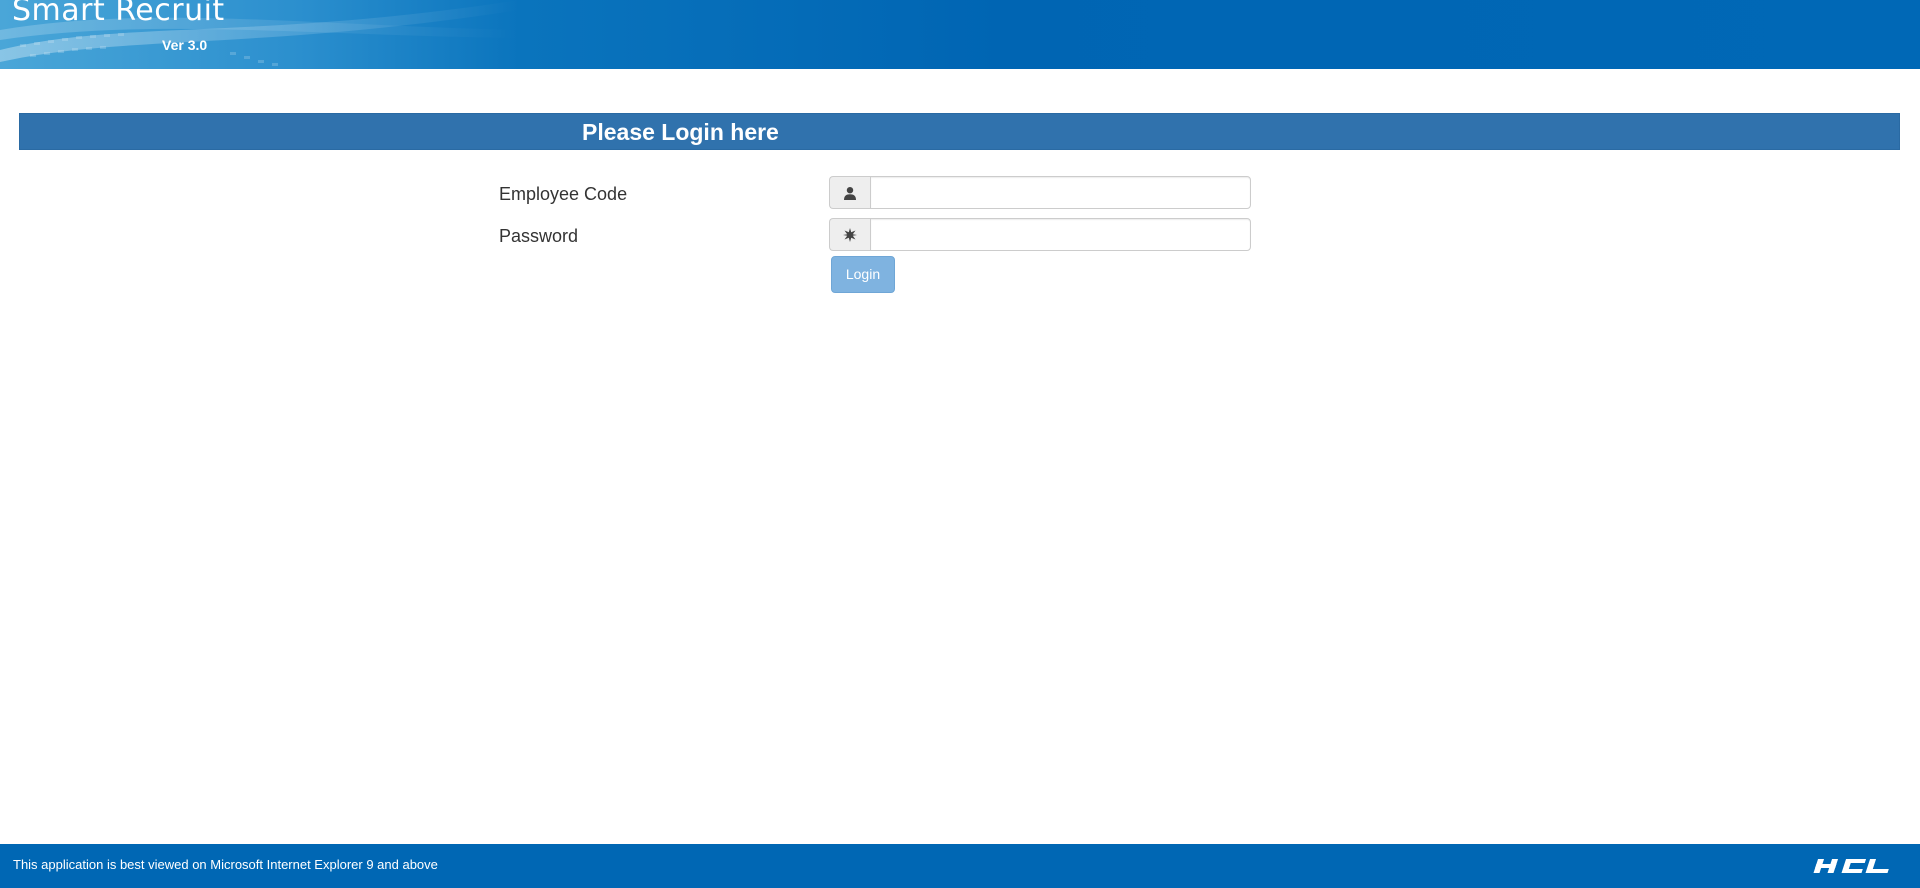 The width and height of the screenshot is (1920, 888). I want to click on password-input, so click(1060, 234).